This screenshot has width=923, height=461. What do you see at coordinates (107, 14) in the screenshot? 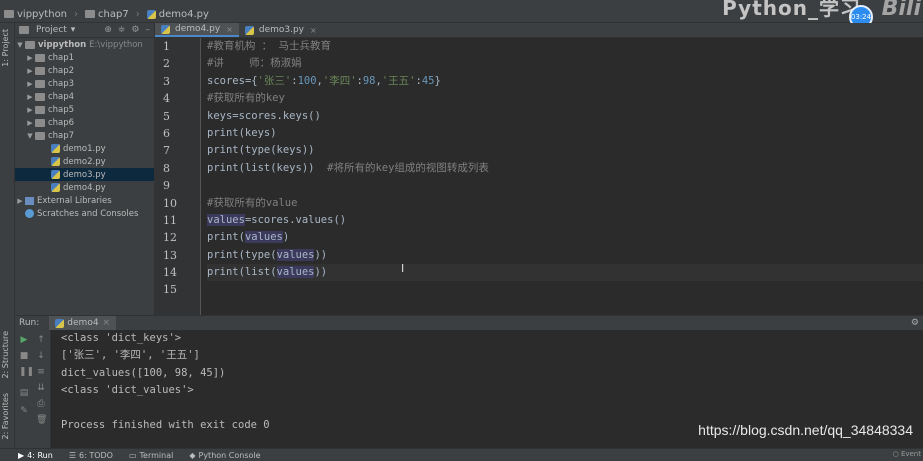
I see `nav-folder: chap7` at bounding box center [107, 14].